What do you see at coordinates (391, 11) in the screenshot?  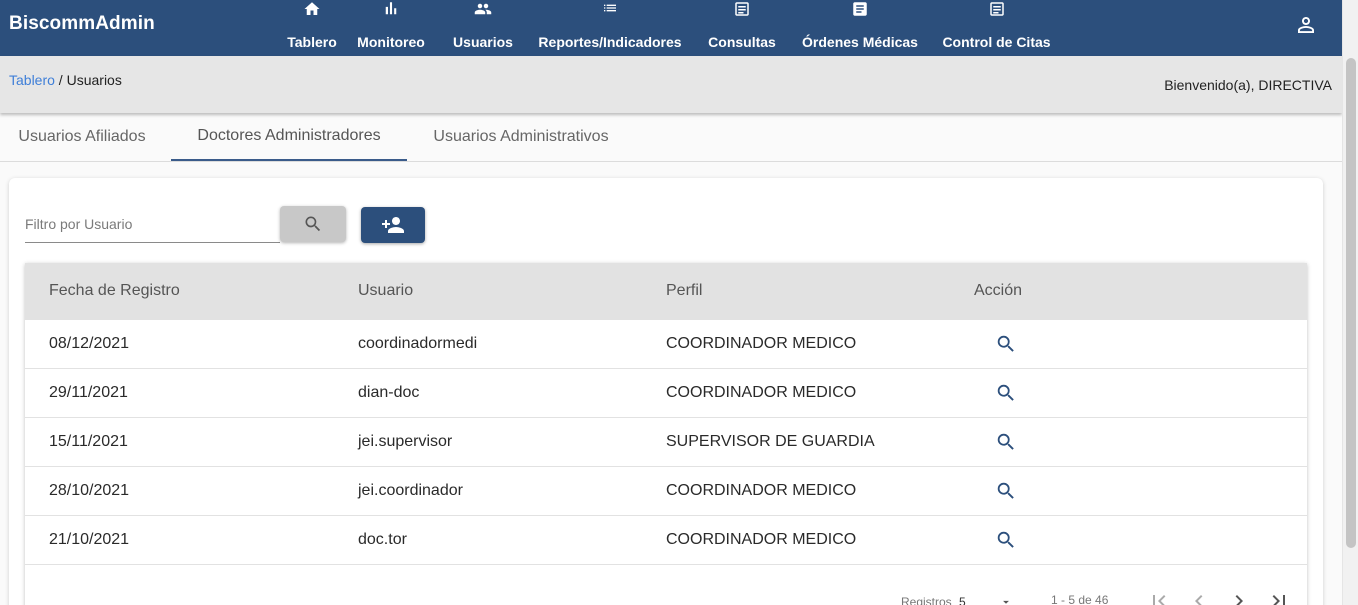 I see `bar-chart-icon` at bounding box center [391, 11].